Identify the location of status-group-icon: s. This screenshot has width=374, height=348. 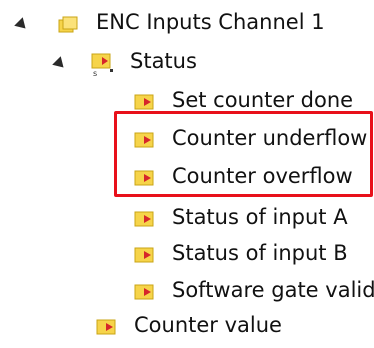
(102, 65).